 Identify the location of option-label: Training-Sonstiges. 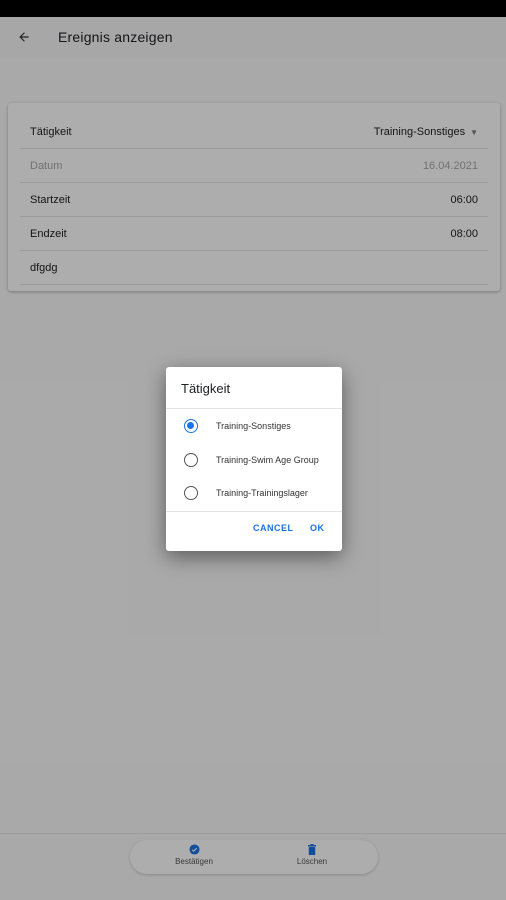
(253, 425).